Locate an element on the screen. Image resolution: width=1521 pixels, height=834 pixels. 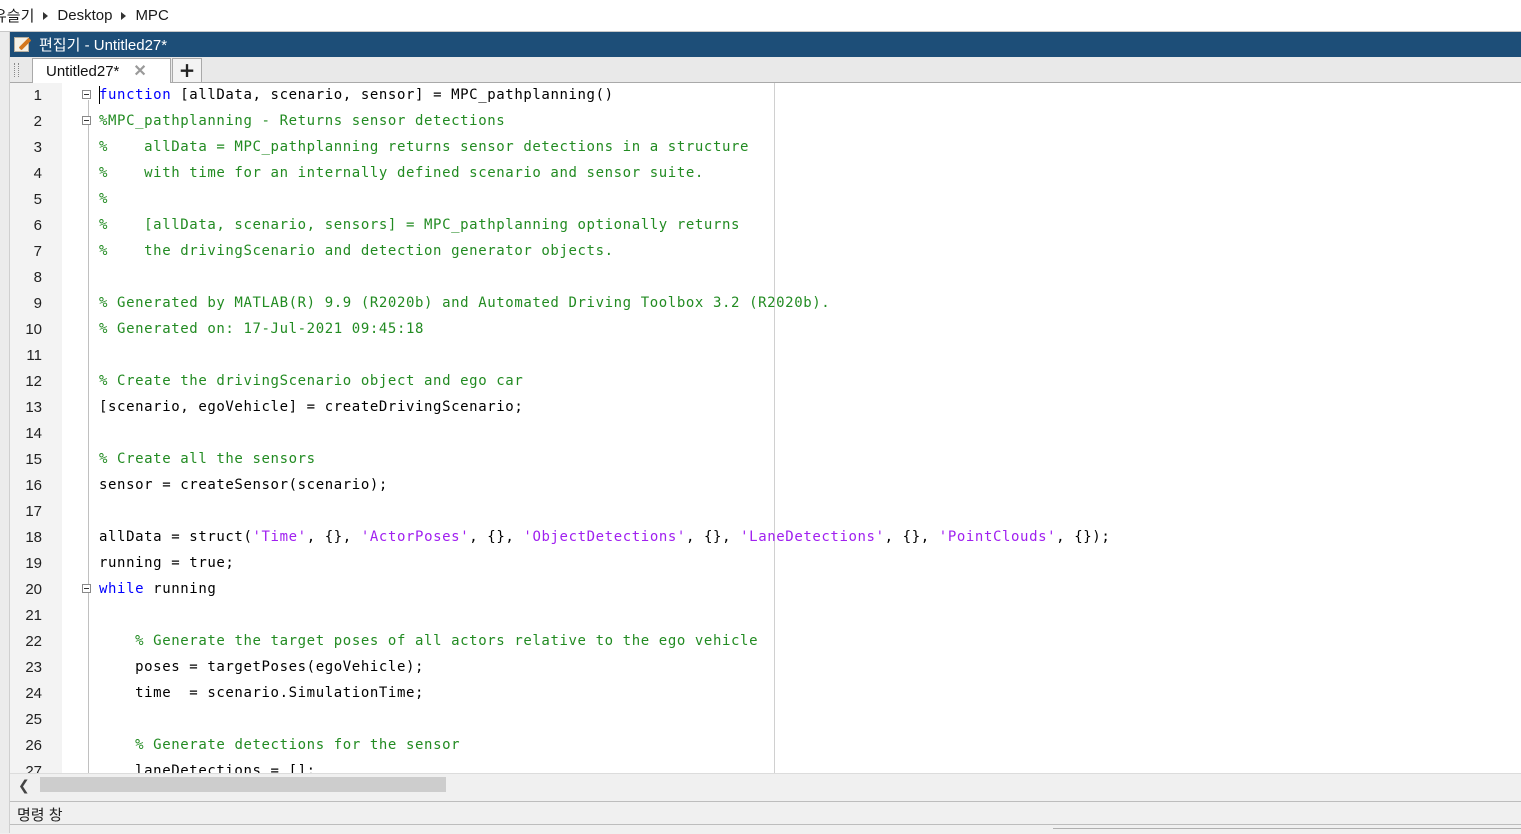
code-line: 26 % Generate detections for the sensor is located at coordinates (765, 746).